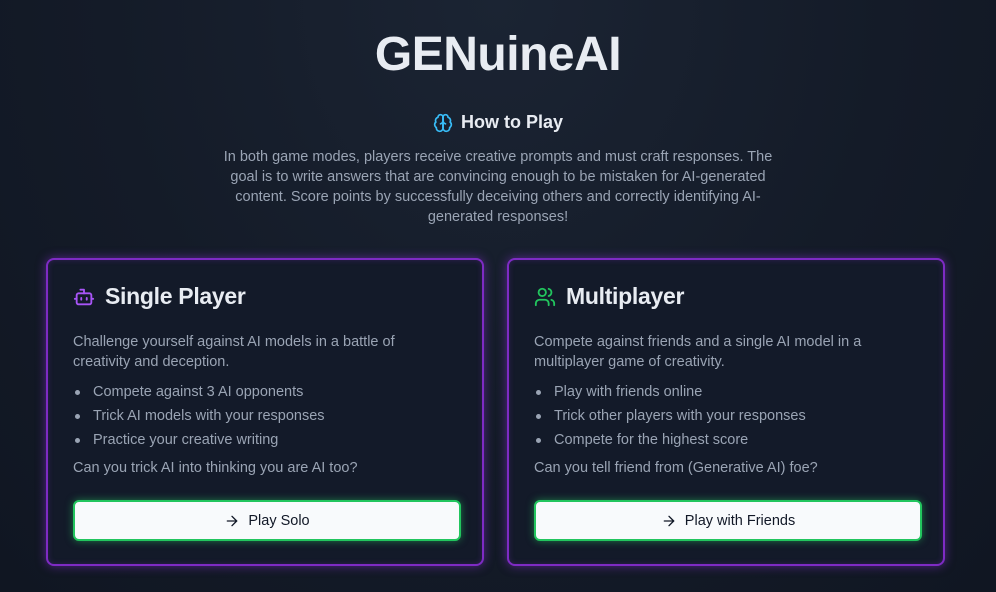 The width and height of the screenshot is (996, 592). Describe the element at coordinates (175, 296) in the screenshot. I see `single-player-title: Single Player` at that location.